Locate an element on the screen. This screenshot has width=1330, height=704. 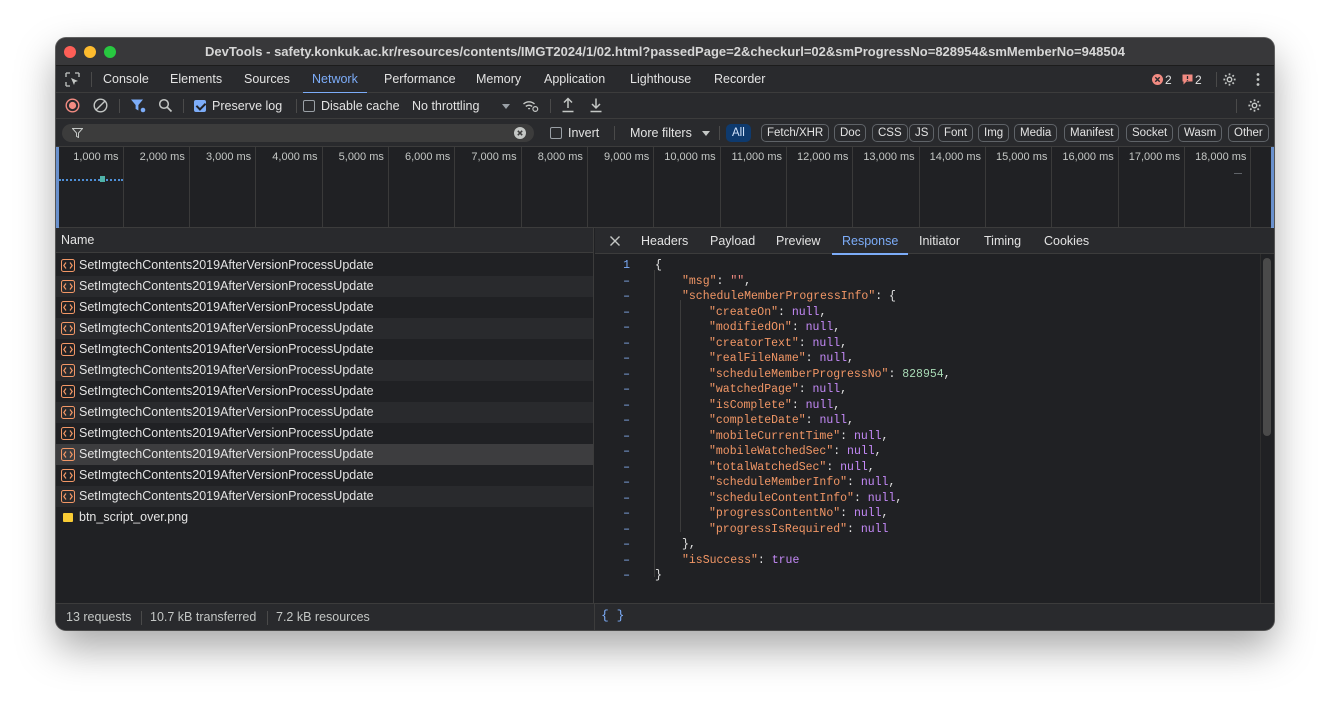
tab-sources: Sources is located at coordinates (267, 79).